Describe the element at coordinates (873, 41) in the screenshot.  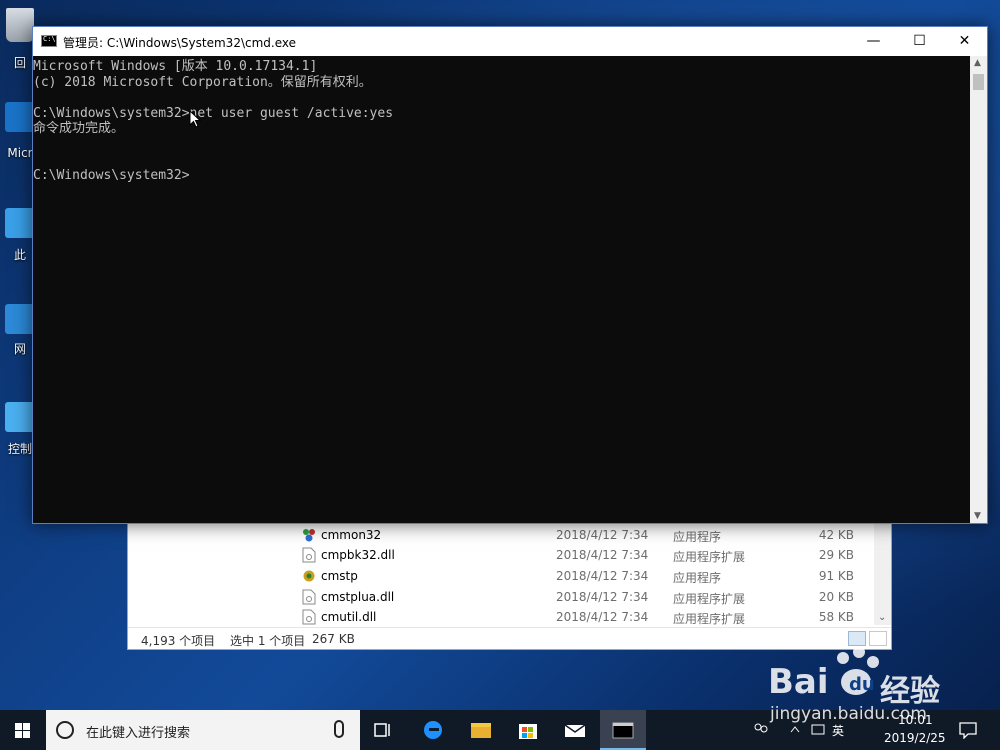
I see `minimize-button: —` at that location.